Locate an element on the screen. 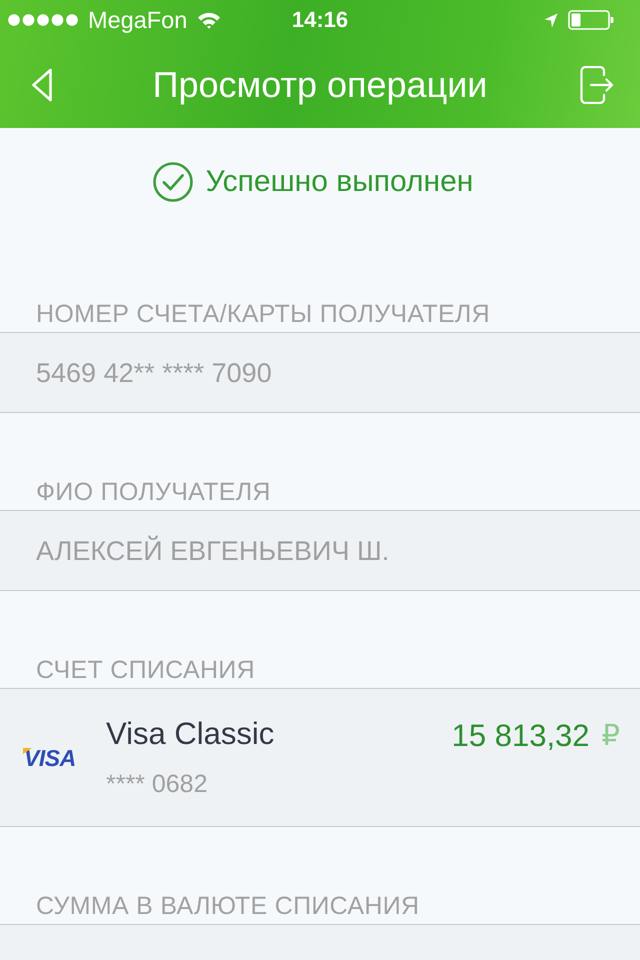 The image size is (640, 960). success-status: Успешно выполнен is located at coordinates (340, 181).